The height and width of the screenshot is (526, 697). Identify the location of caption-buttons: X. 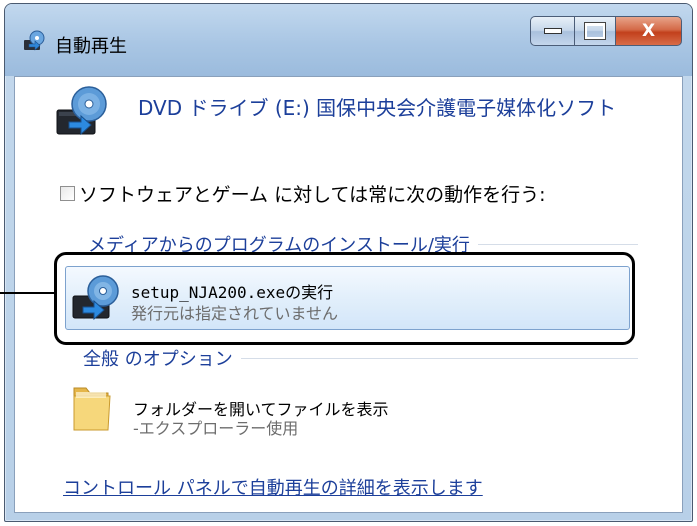
(606, 31).